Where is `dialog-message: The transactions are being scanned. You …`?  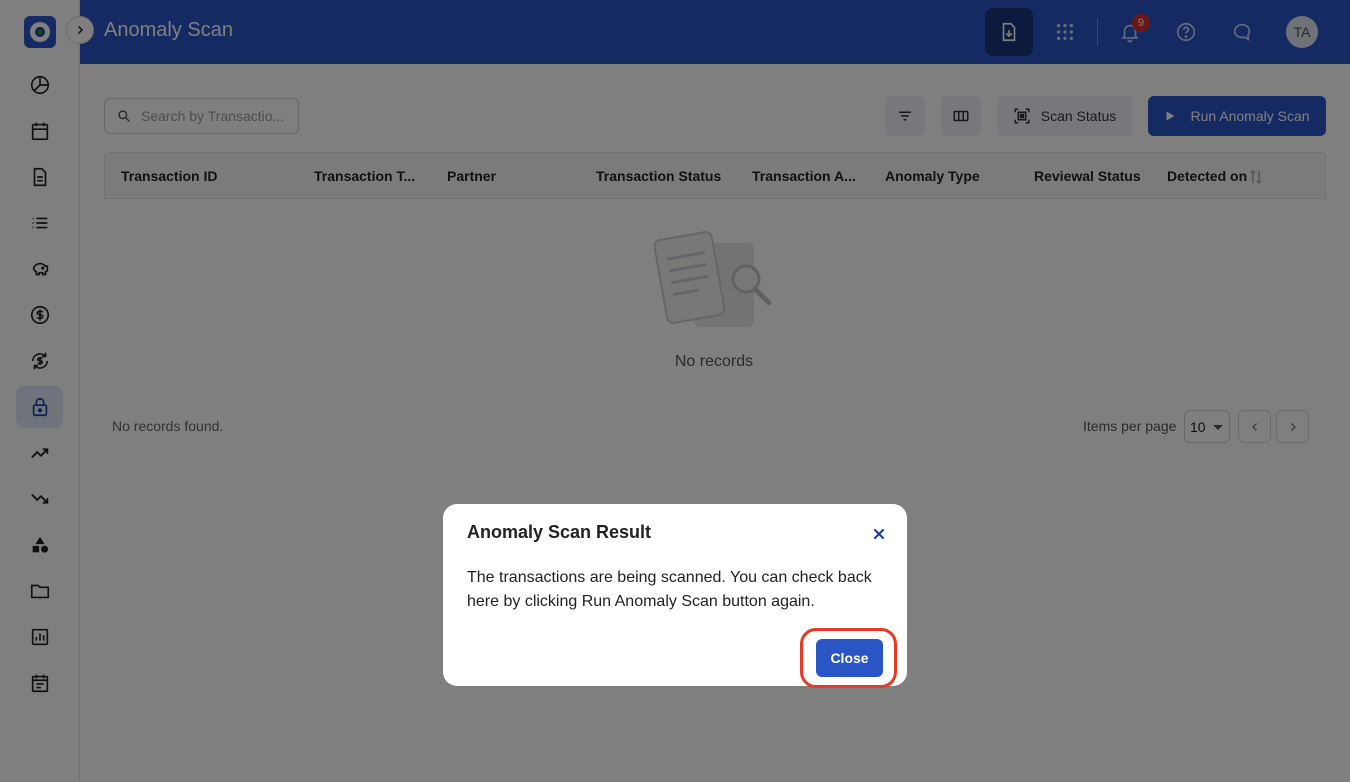 dialog-message: The transactions are being scanned. You … is located at coordinates (669, 589).